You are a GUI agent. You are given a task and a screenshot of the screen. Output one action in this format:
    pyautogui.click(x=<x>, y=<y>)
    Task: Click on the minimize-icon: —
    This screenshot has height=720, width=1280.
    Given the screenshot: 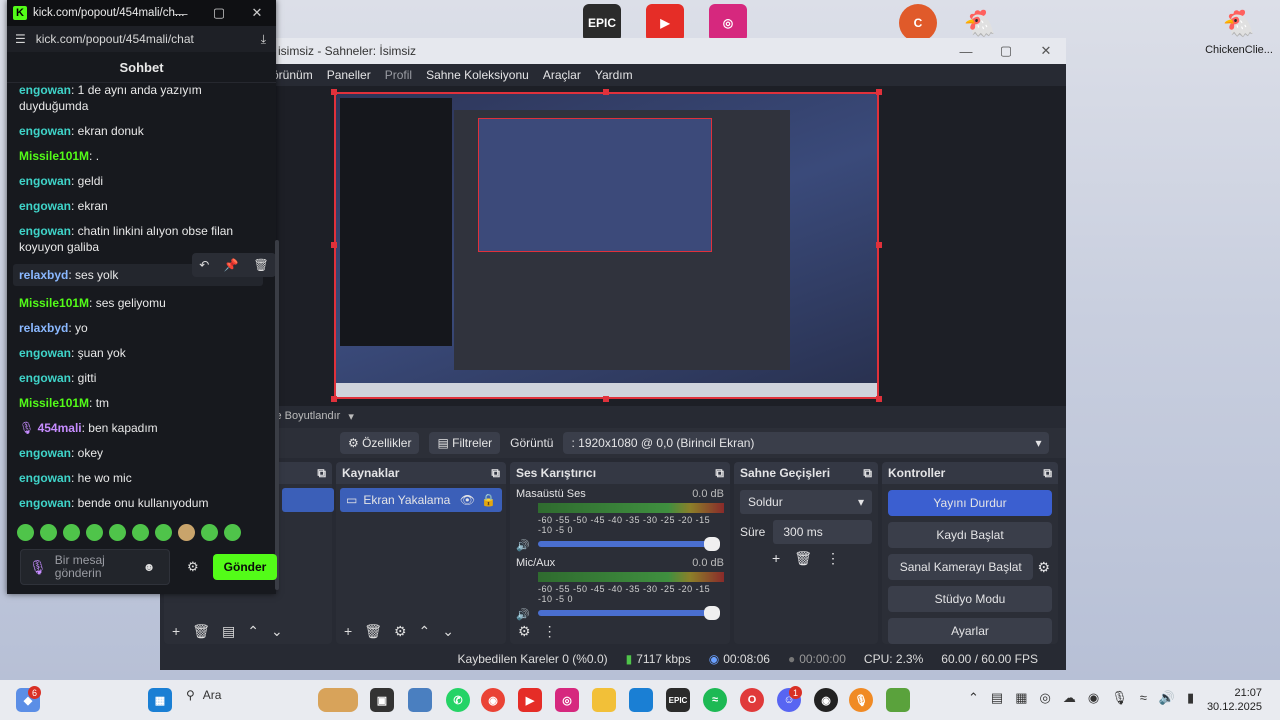 What is the action you would take?
    pyautogui.click(x=966, y=51)
    